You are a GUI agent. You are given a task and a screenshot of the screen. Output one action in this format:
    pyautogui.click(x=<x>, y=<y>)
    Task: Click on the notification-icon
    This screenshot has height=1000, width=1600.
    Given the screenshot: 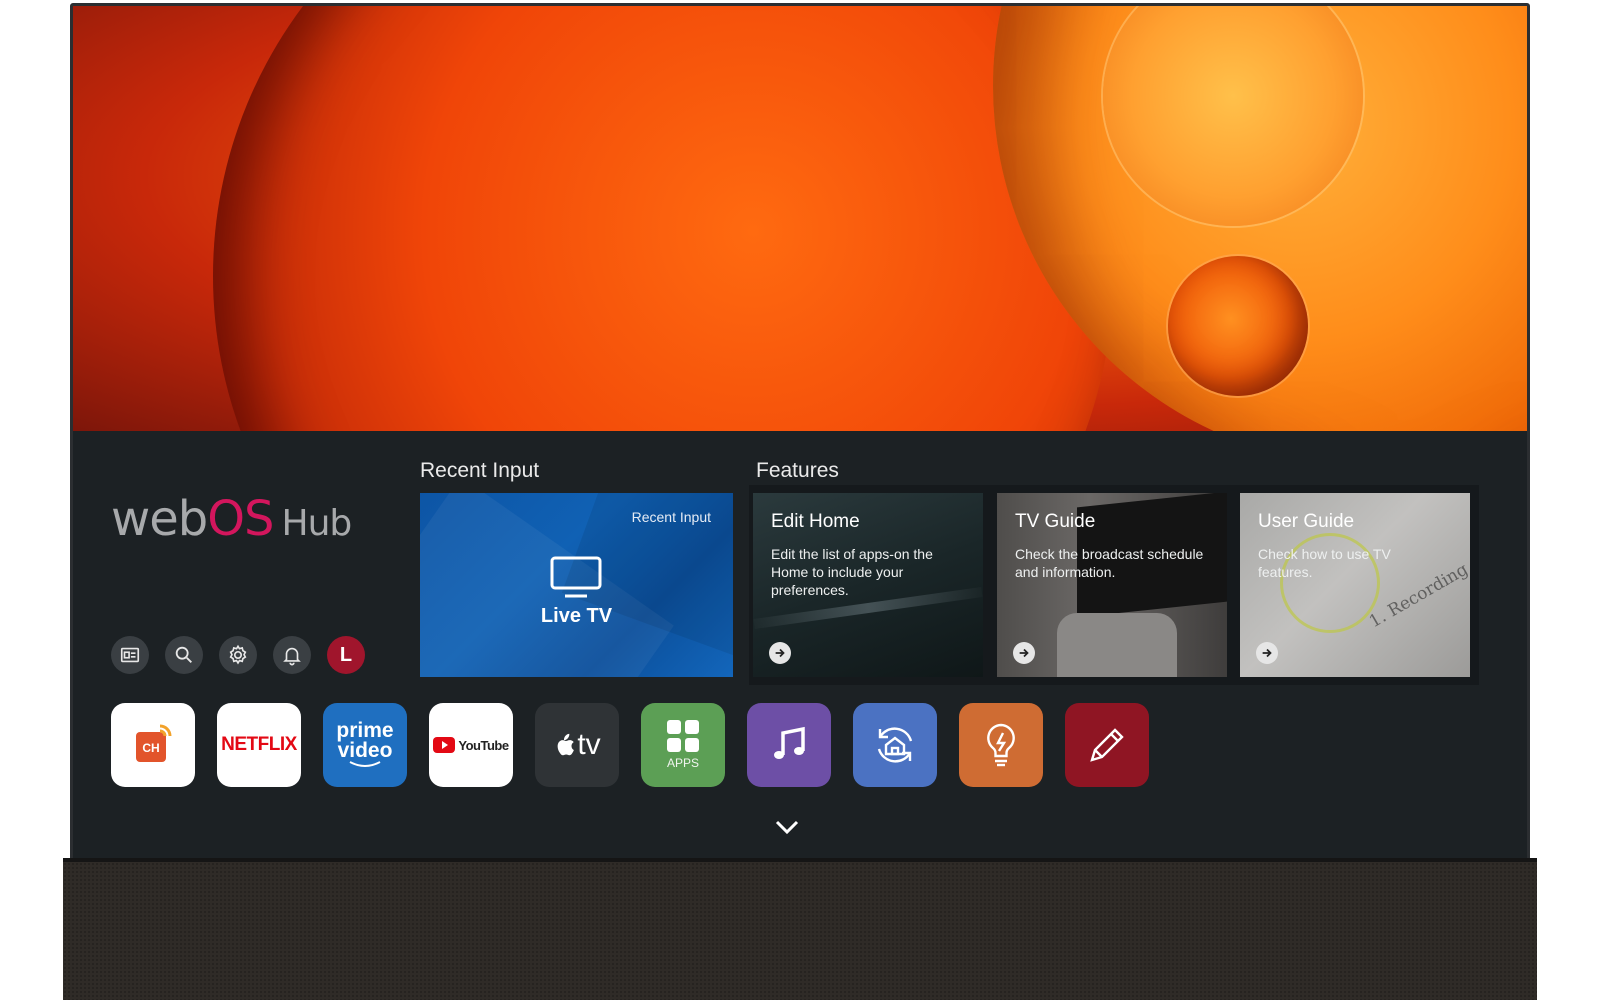 What is the action you would take?
    pyautogui.click(x=292, y=655)
    